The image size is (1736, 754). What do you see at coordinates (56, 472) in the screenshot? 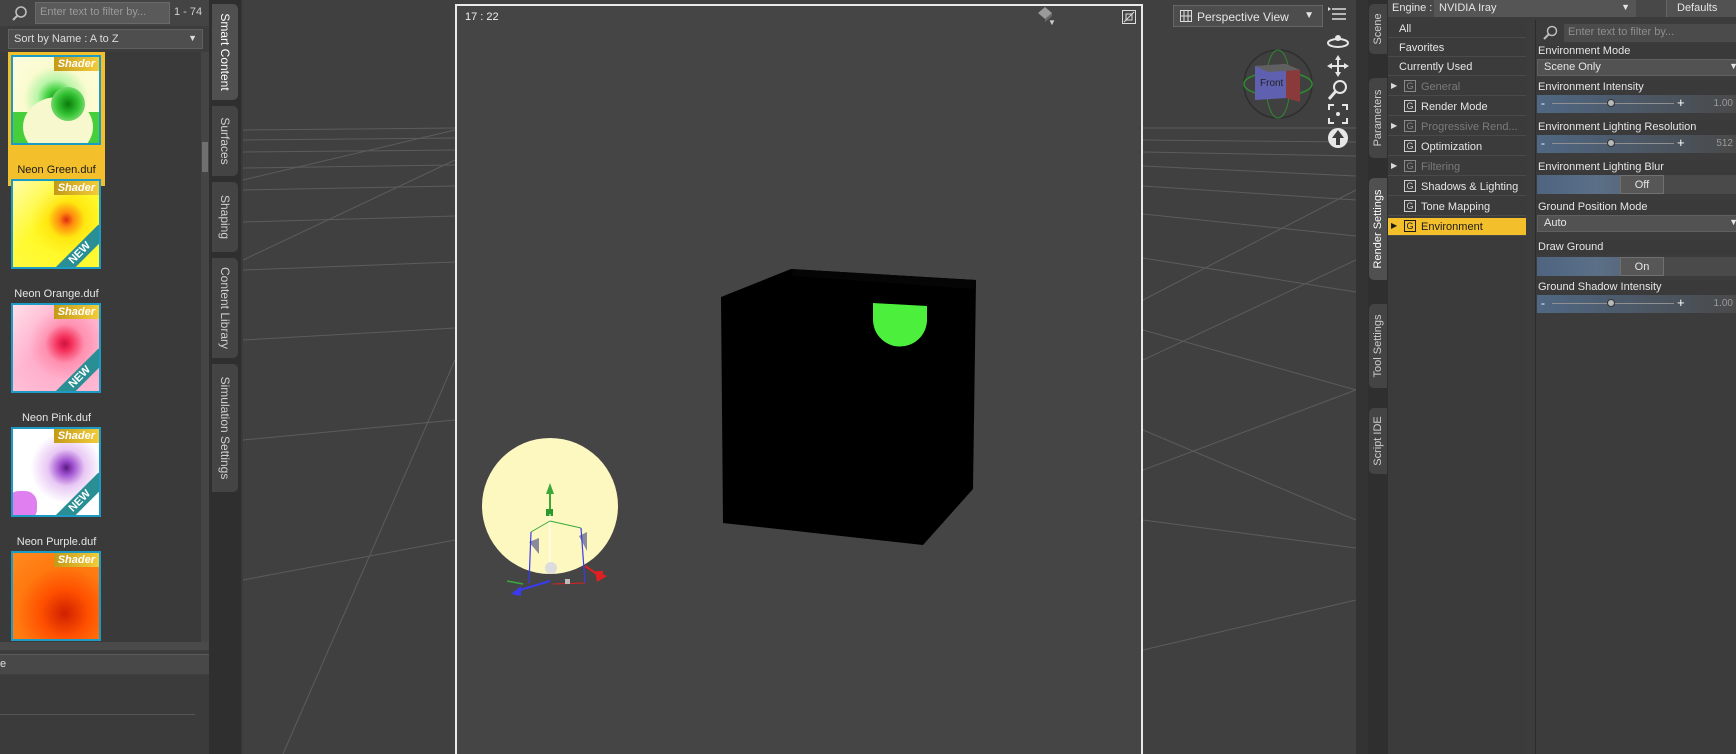
I see `shader-thumbnail: Shader NEW` at bounding box center [56, 472].